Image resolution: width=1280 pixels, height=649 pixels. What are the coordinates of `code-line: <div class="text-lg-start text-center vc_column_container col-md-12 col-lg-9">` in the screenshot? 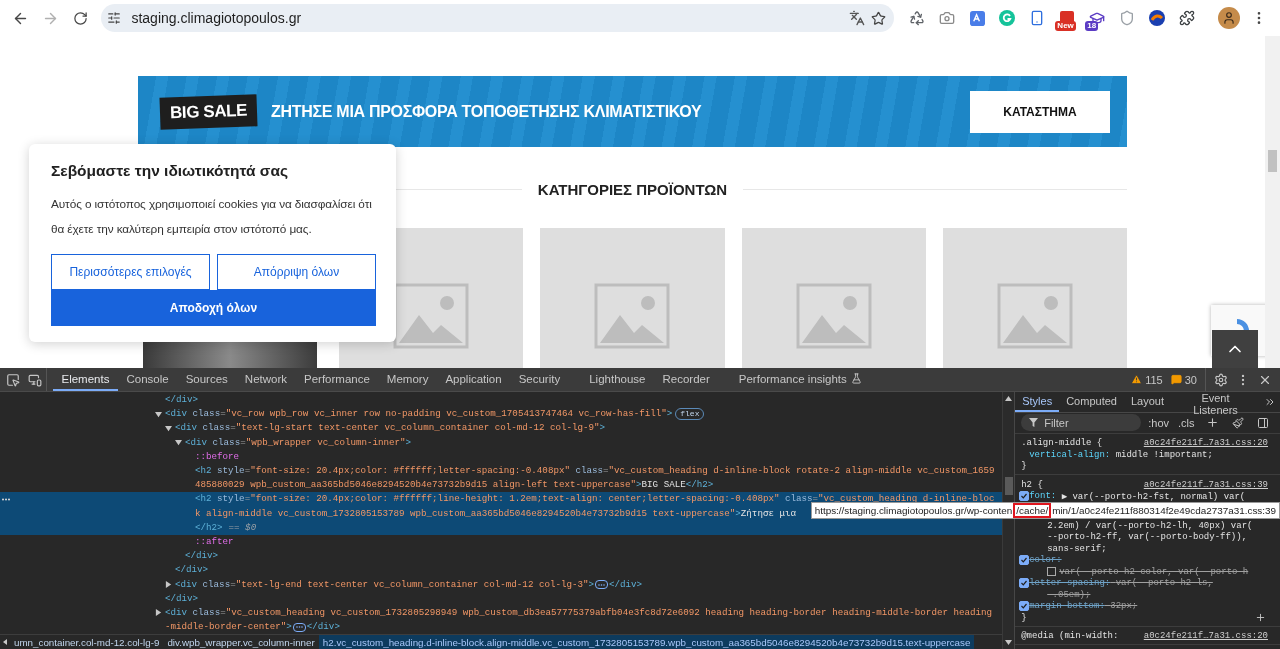 It's located at (390, 428).